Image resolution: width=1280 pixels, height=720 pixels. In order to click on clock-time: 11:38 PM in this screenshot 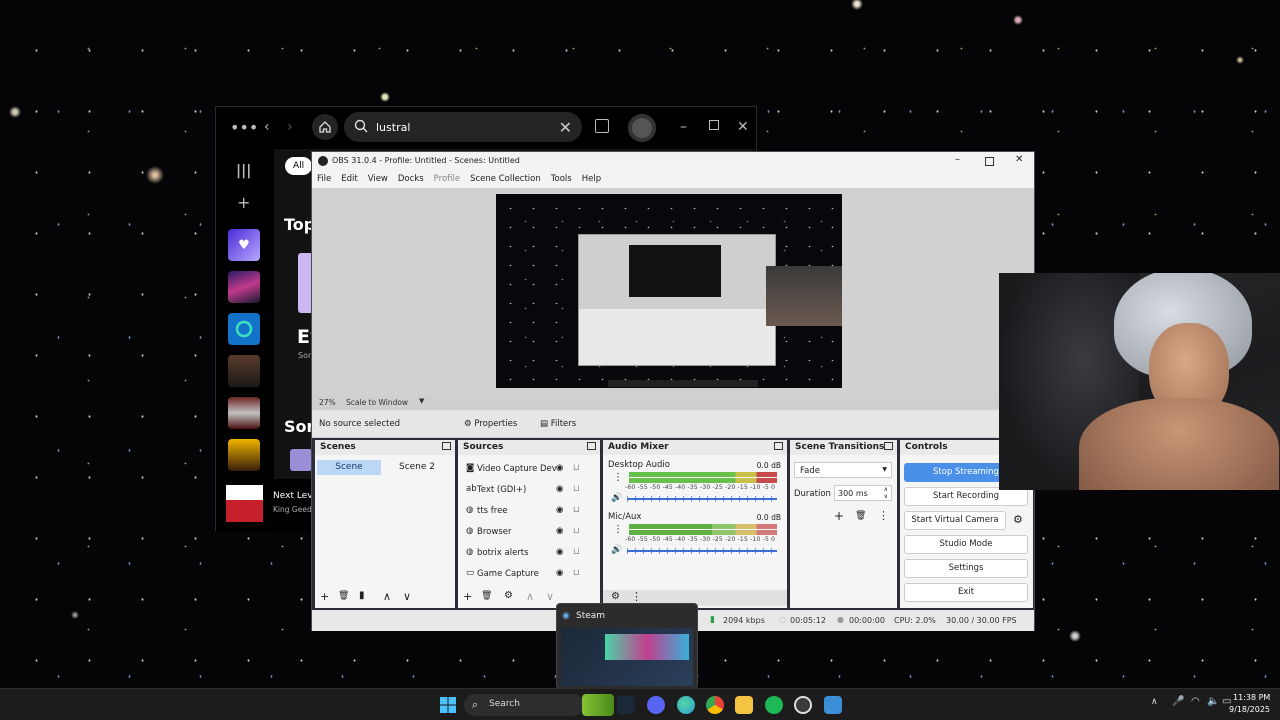, I will do `click(1251, 697)`.